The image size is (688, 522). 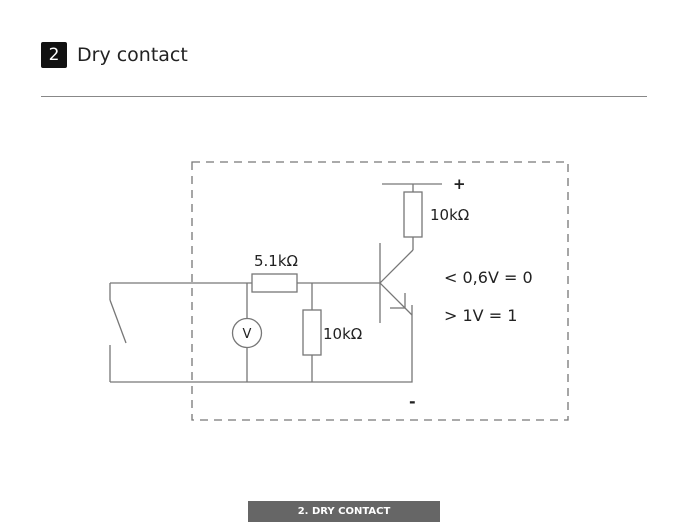 I want to click on resistor-pullup, so click(x=413, y=214).